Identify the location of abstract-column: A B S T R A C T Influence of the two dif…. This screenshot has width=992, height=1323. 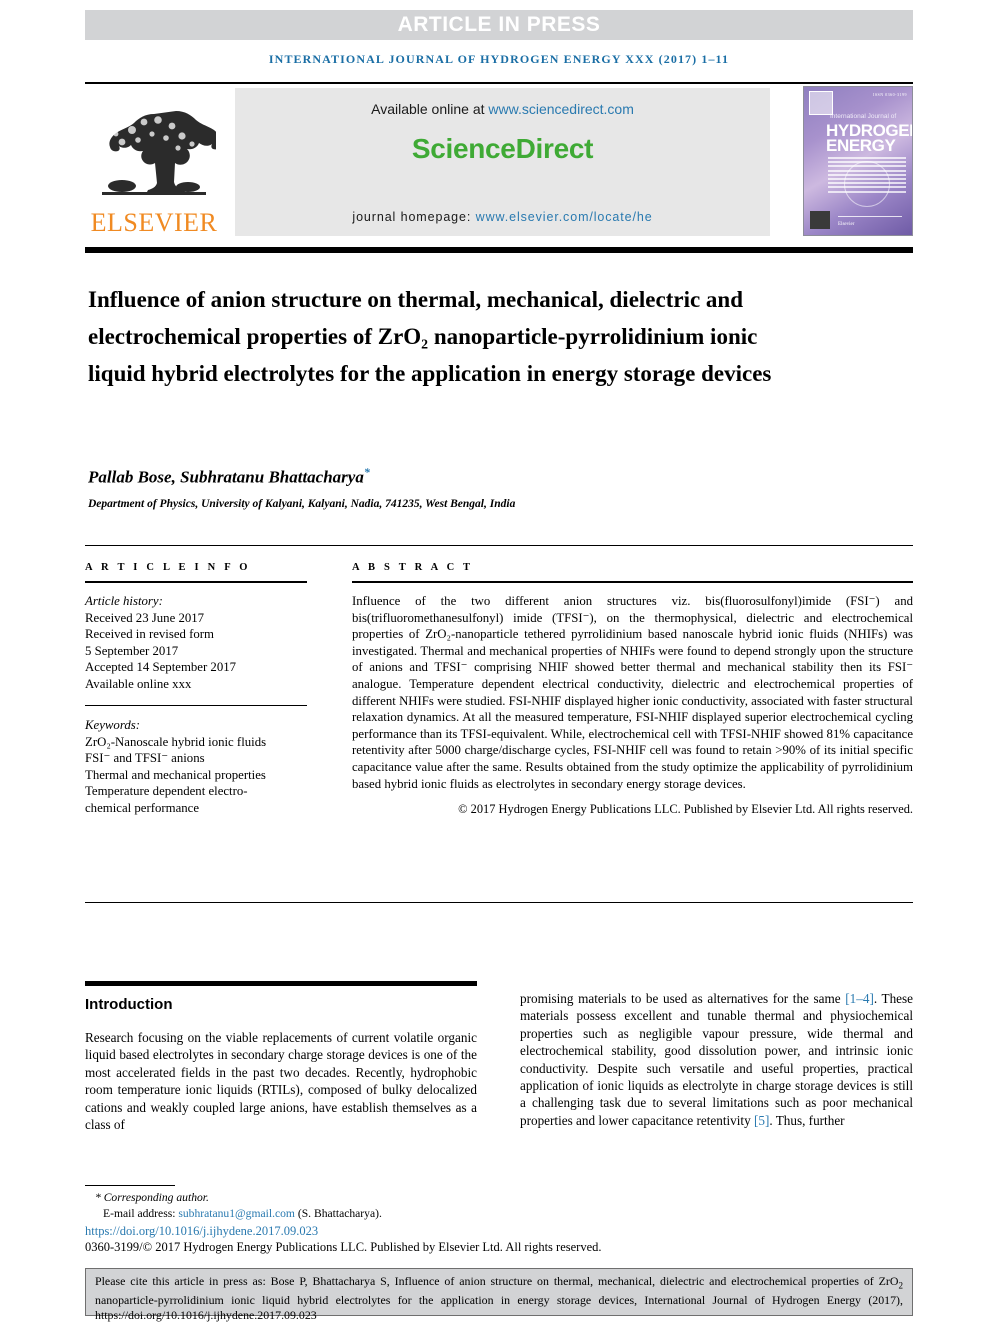
(632, 689).